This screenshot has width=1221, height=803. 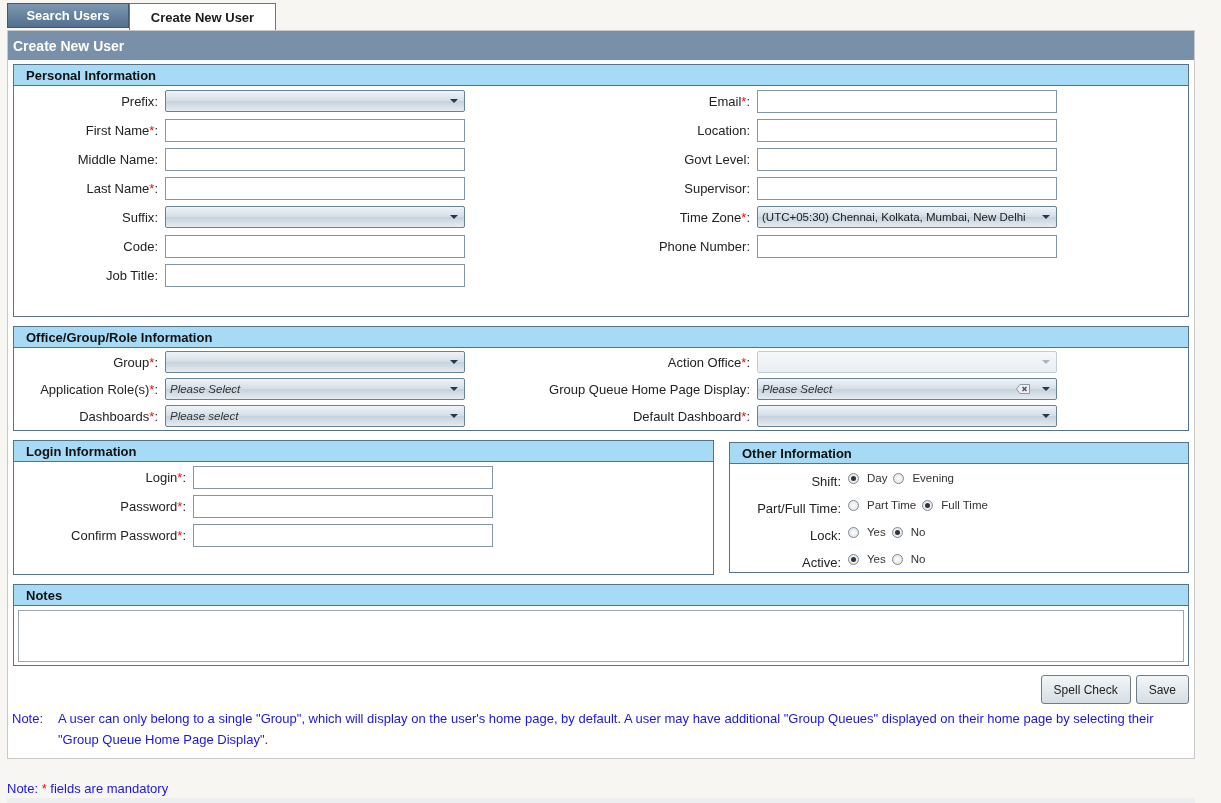 What do you see at coordinates (649, 389) in the screenshot?
I see `field-label: Group Queue Home Page Display:` at bounding box center [649, 389].